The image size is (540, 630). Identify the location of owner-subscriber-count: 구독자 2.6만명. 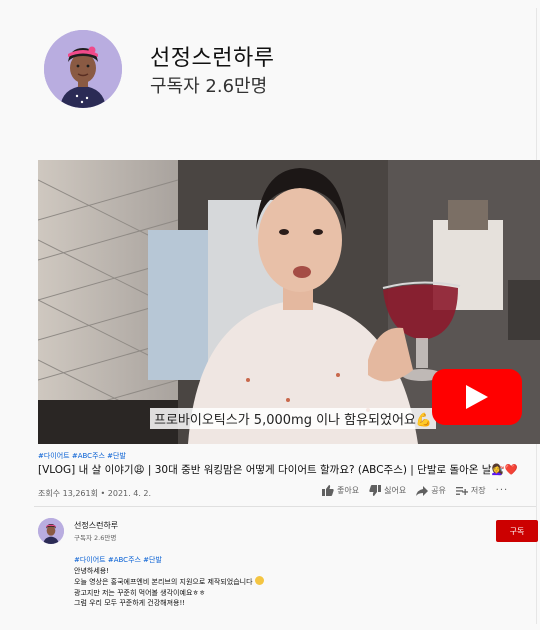
(95, 538).